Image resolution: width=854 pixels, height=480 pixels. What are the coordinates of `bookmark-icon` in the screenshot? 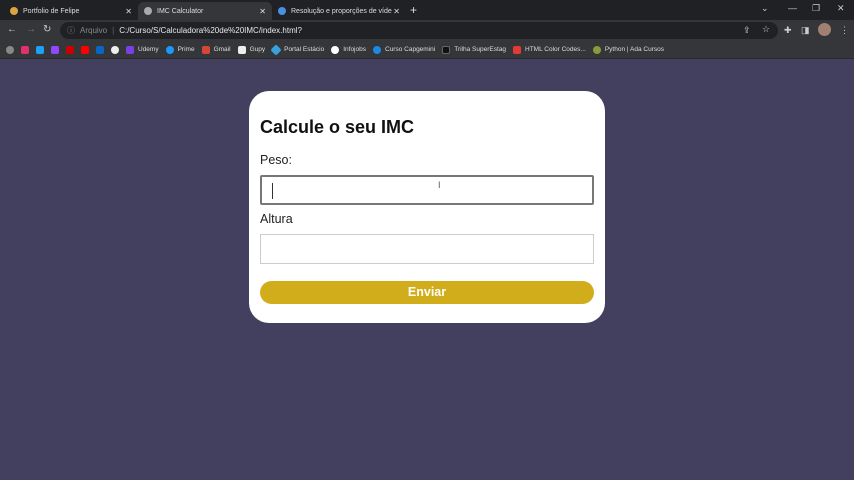 It's located at (10, 49).